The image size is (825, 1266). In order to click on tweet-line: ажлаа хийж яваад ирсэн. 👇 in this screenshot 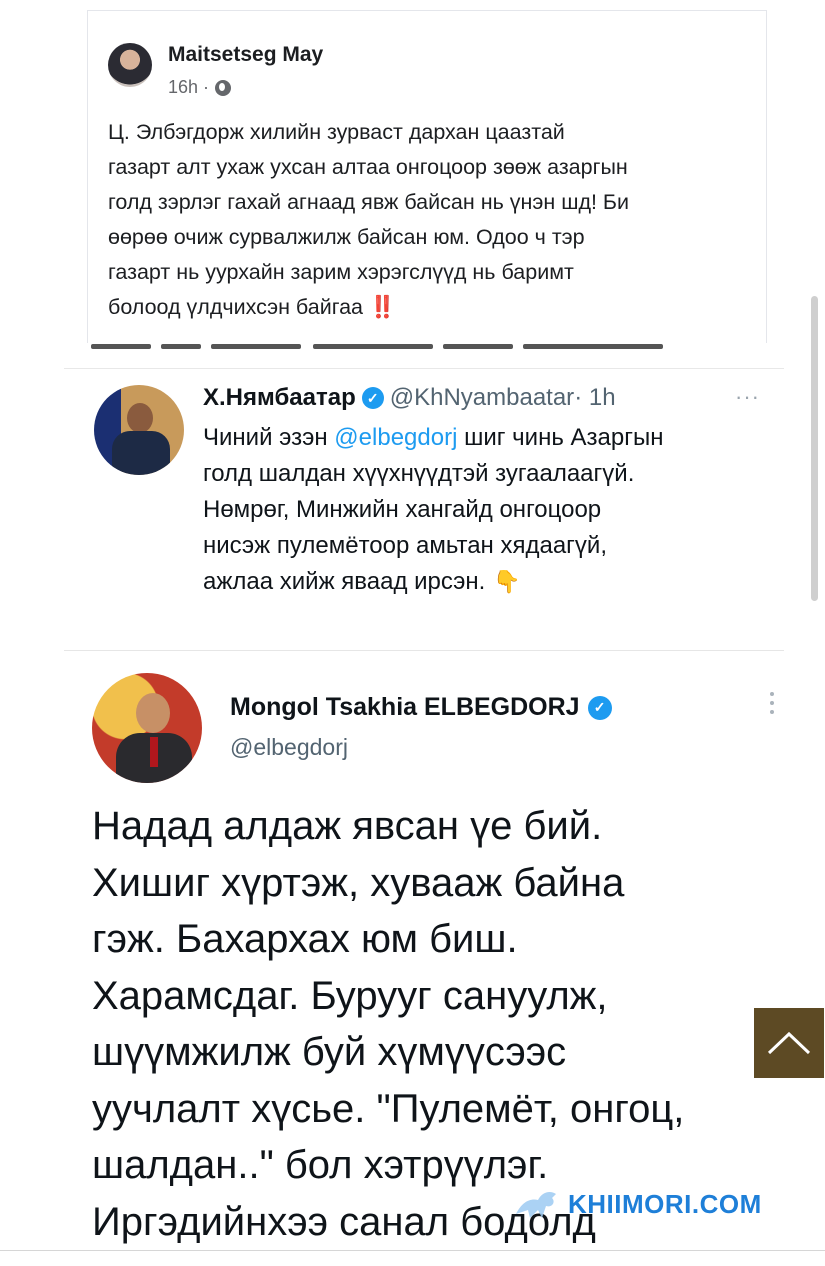, I will do `click(483, 582)`.